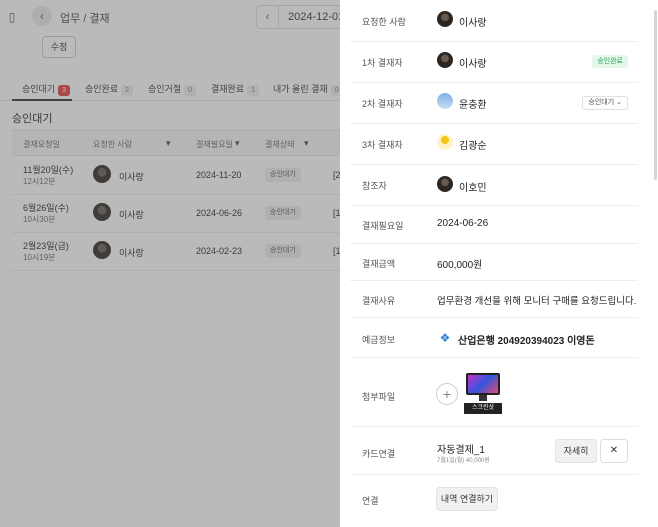 This screenshot has height=527, width=658. I want to click on person-name: 윤충환, so click(473, 105).